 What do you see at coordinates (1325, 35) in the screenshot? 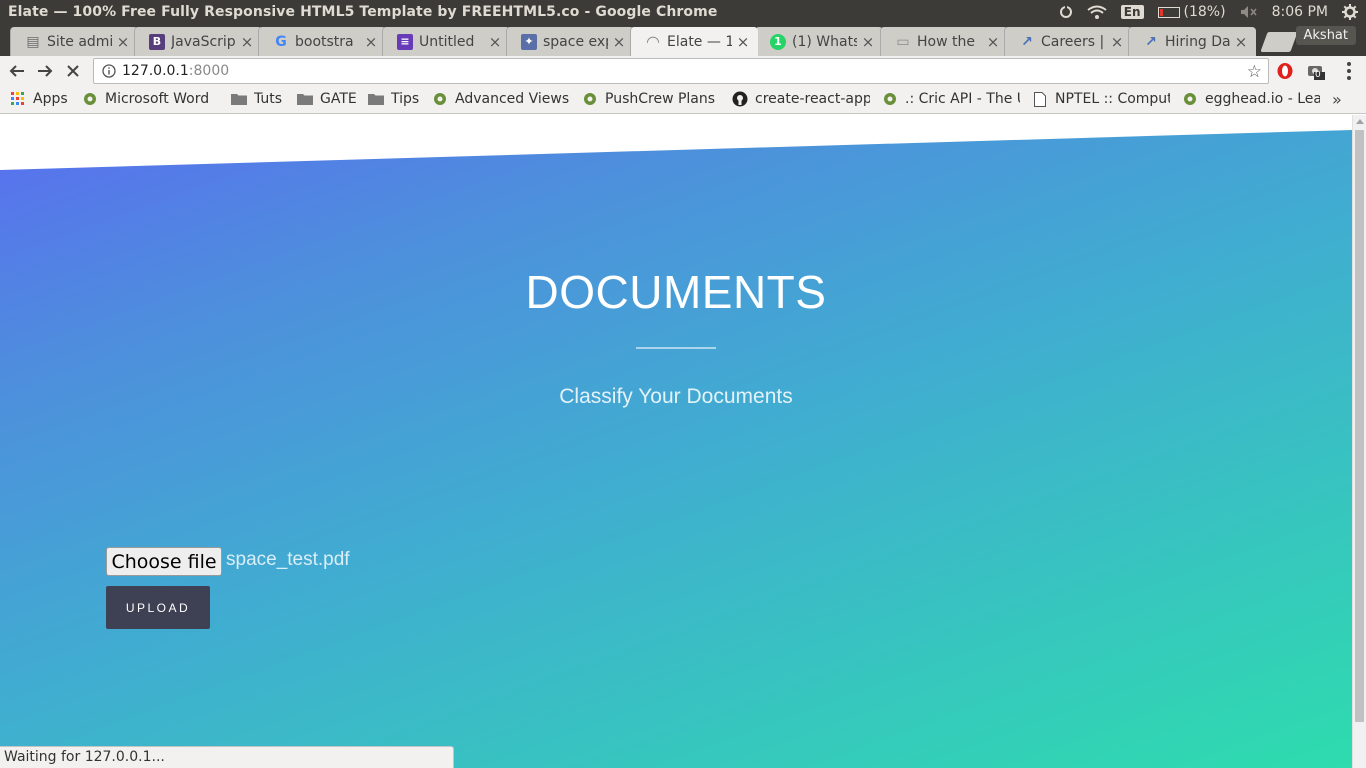
I see `profile-button: Akshat` at bounding box center [1325, 35].